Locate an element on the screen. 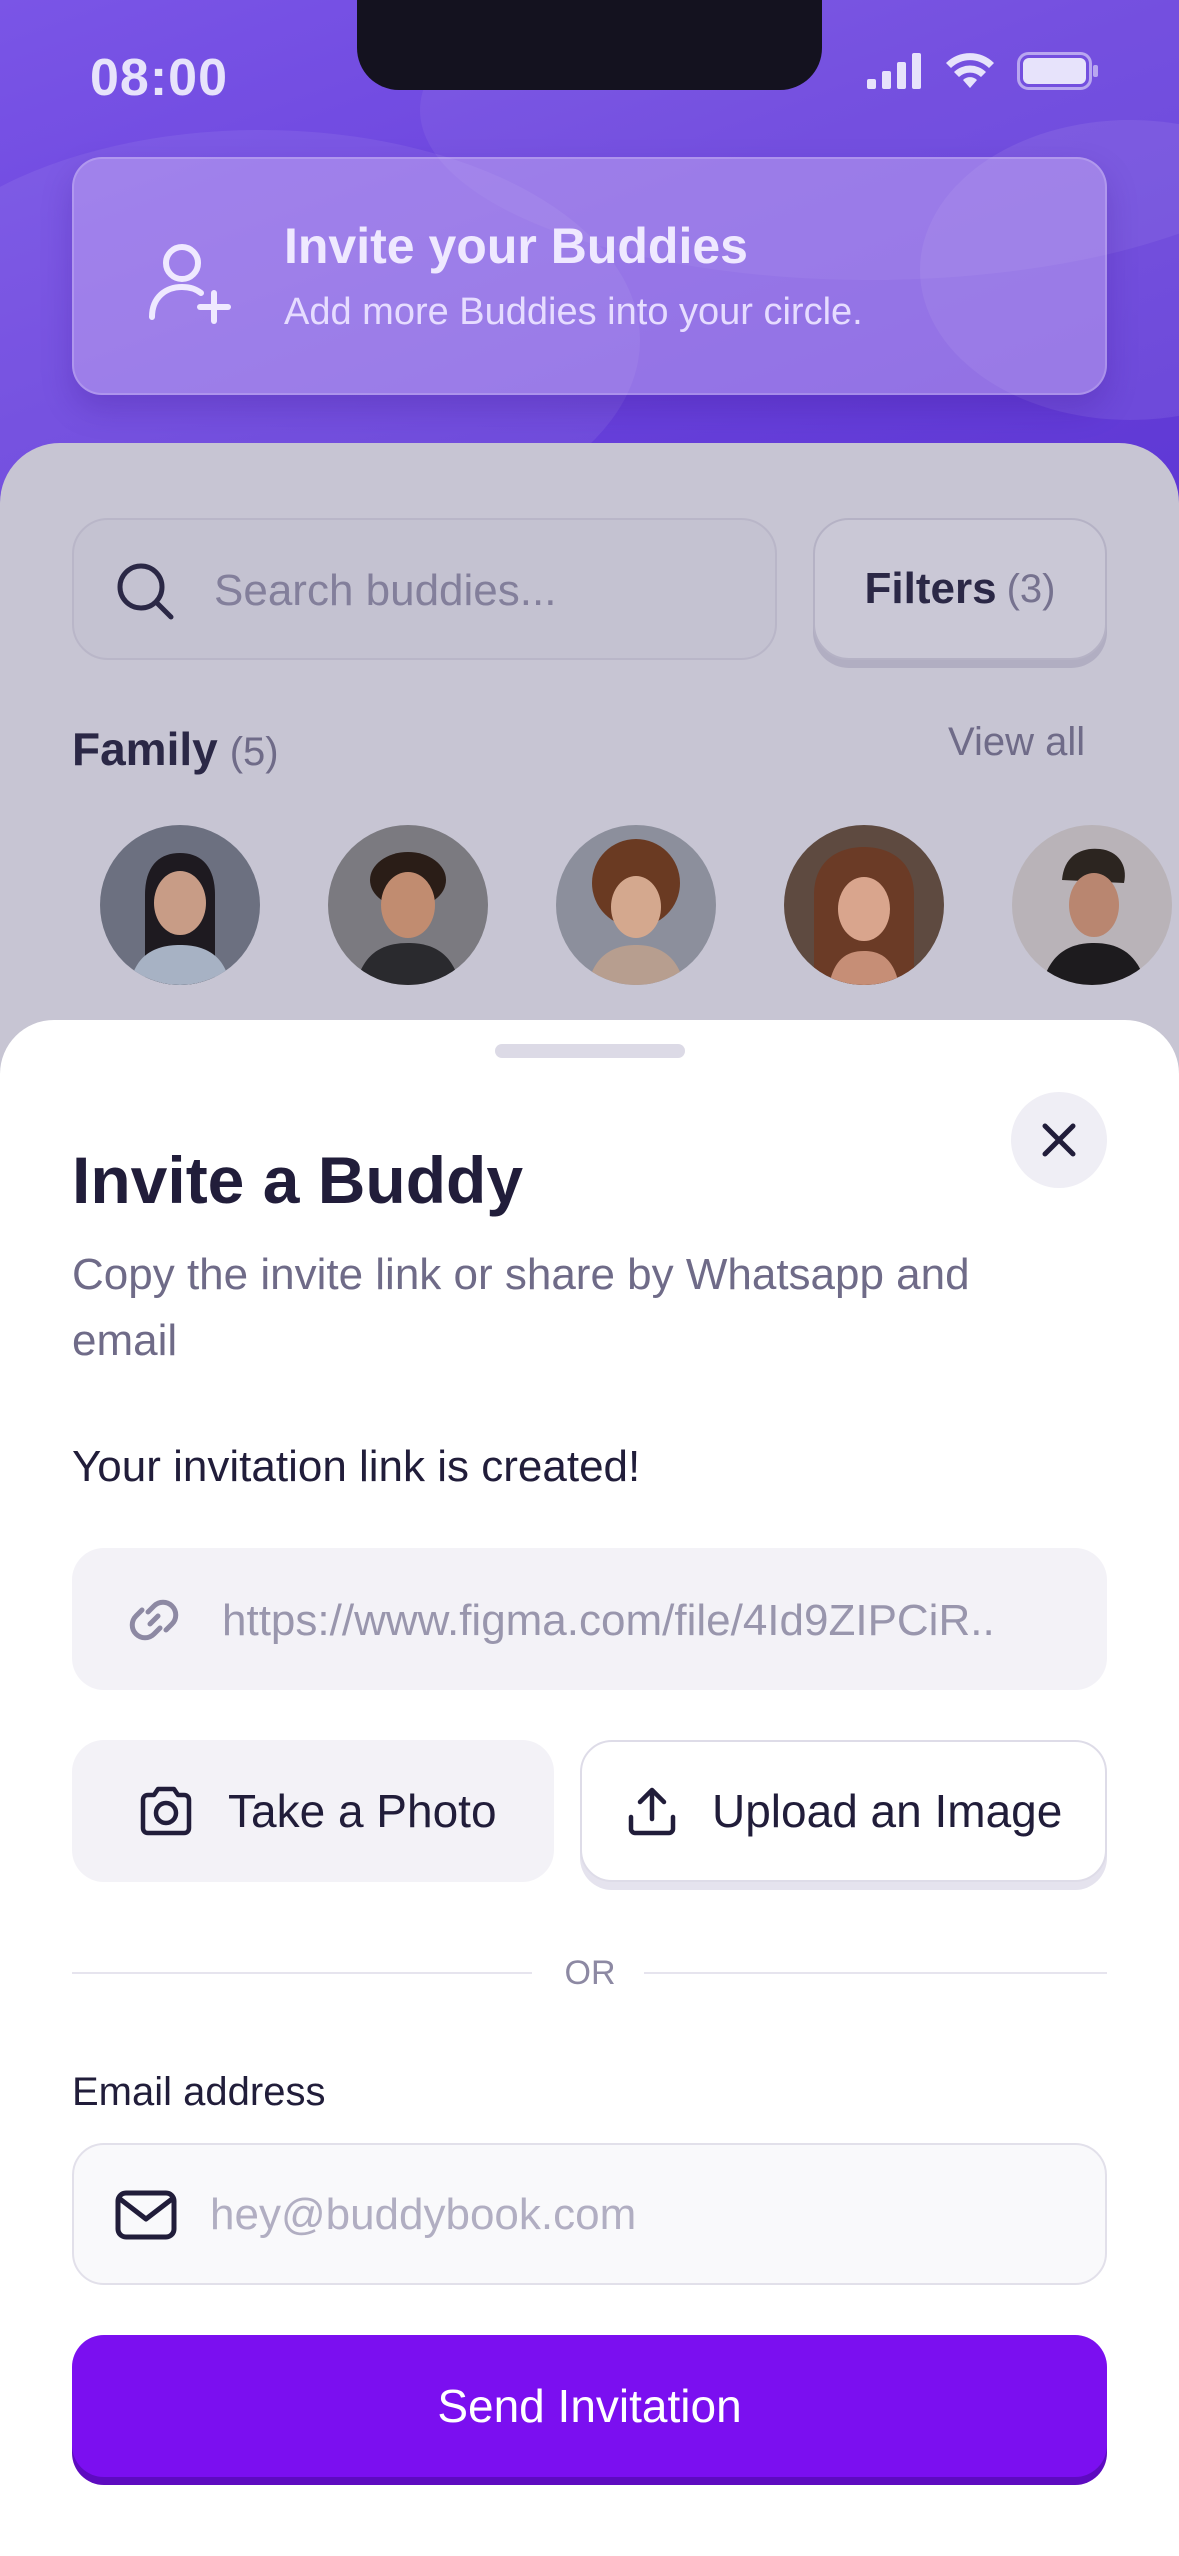 The height and width of the screenshot is (2556, 1179). close-button is located at coordinates (1059, 1140).